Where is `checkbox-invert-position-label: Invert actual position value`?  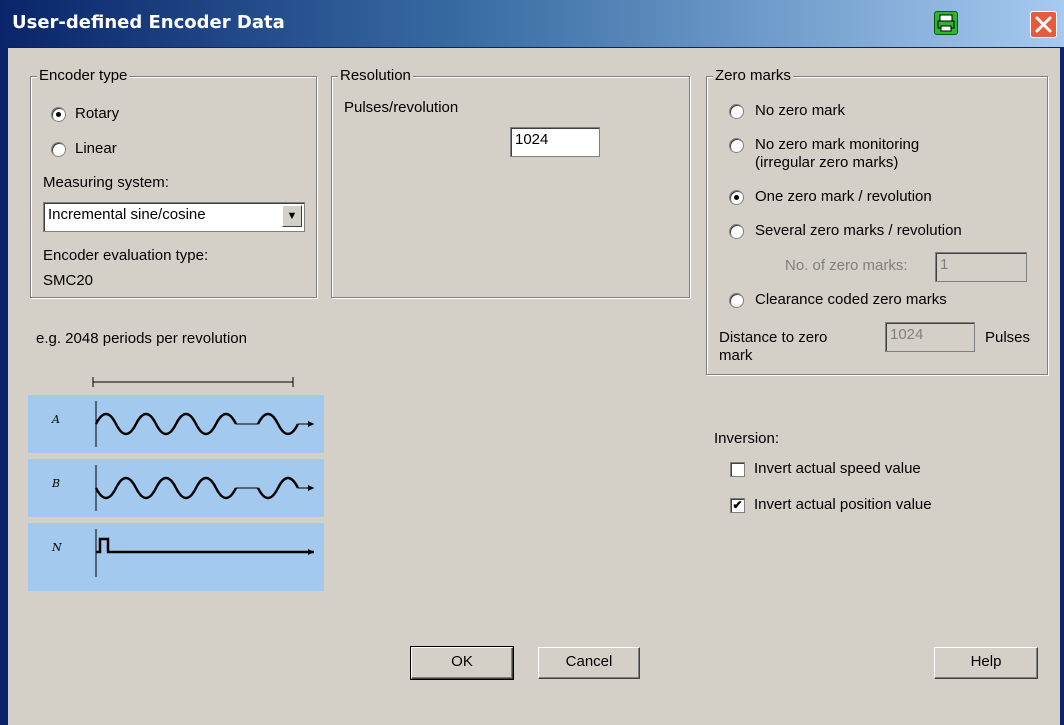 checkbox-invert-position-label: Invert actual position value is located at coordinates (843, 504).